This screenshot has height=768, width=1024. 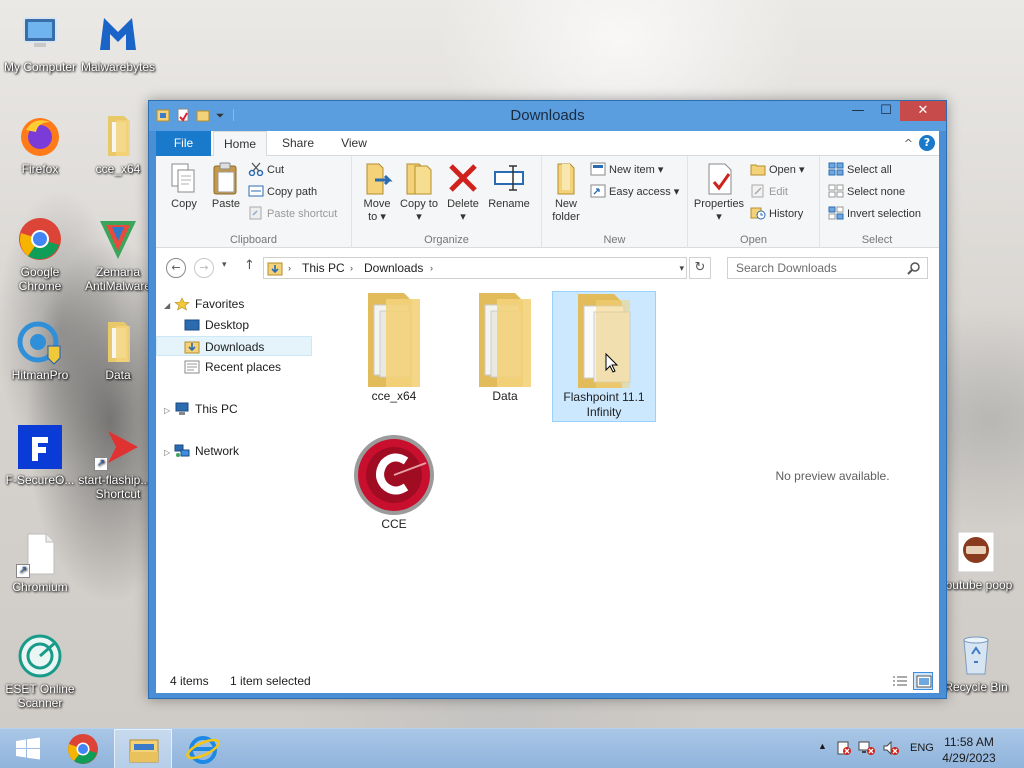 I want to click on large-icons-view-button, so click(x=923, y=681).